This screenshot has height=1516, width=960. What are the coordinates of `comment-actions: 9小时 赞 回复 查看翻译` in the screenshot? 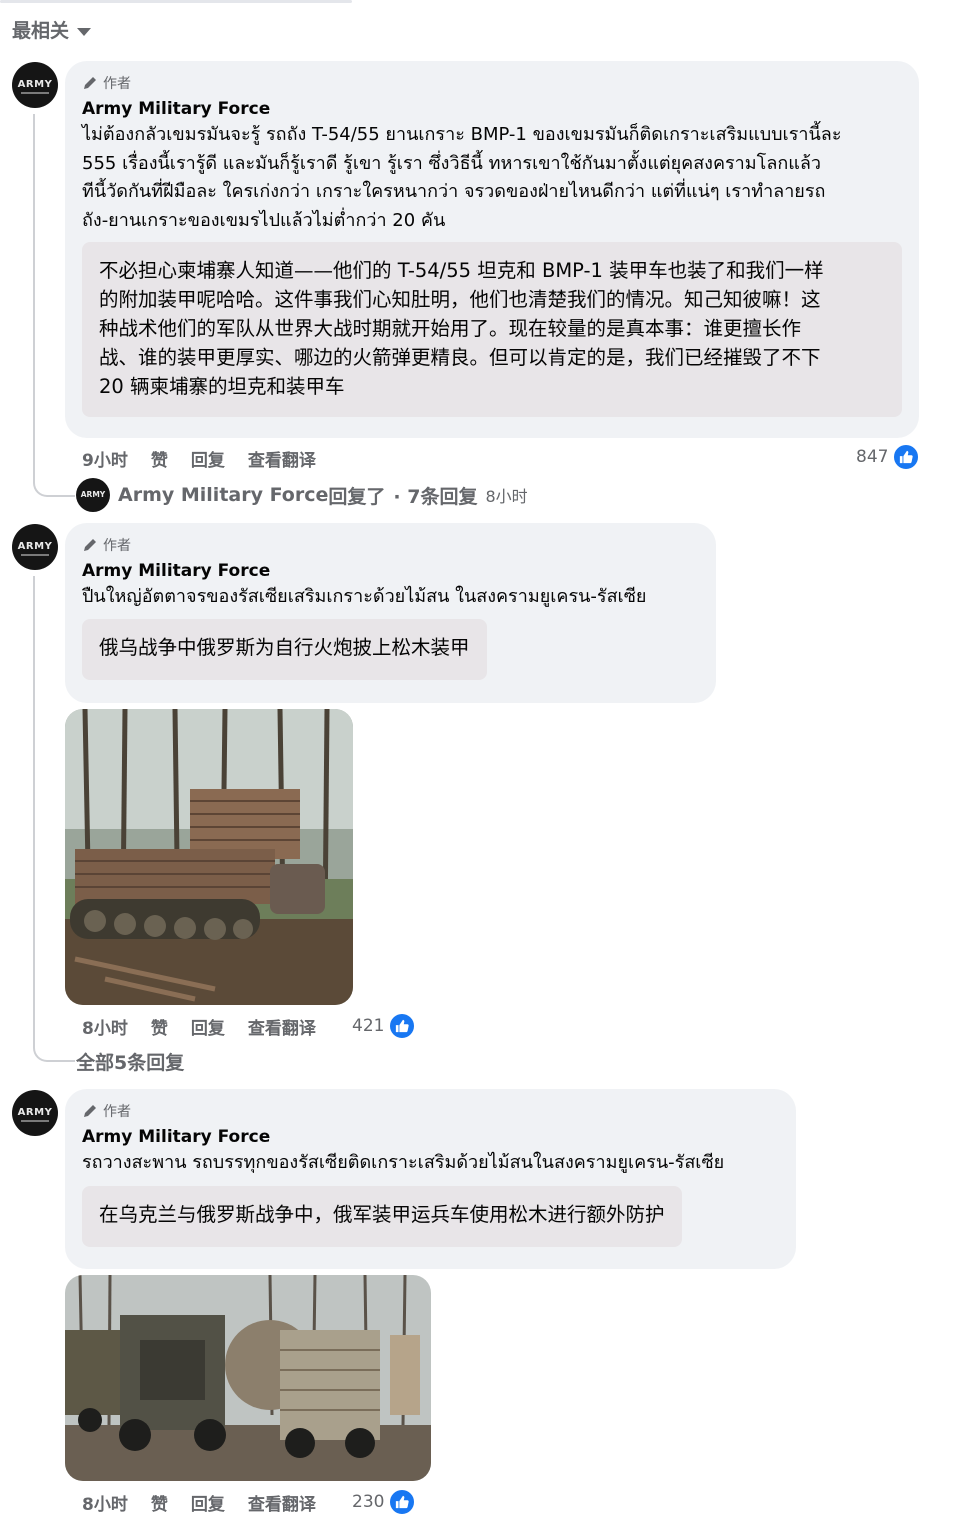 It's located at (210, 458).